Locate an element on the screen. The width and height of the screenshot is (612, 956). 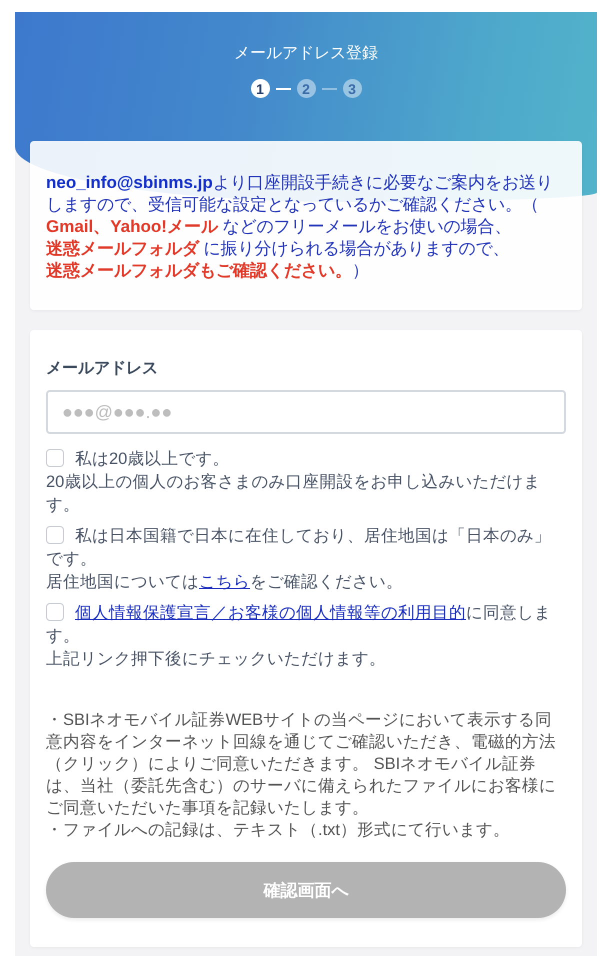
notice-text: neo_info@sbinms.jpより口座開設手続きに必要なご案内をお送りしますので、受信可能な設定となっているかご確認ください。（ Gmail、Yahoo!メール などのフリーメールをお使いの場合、 迷惑メールフォルダ に振り分けられる場合がありますので、 迷惑メールフォルダもご確認ください。） is located at coordinates (300, 227).